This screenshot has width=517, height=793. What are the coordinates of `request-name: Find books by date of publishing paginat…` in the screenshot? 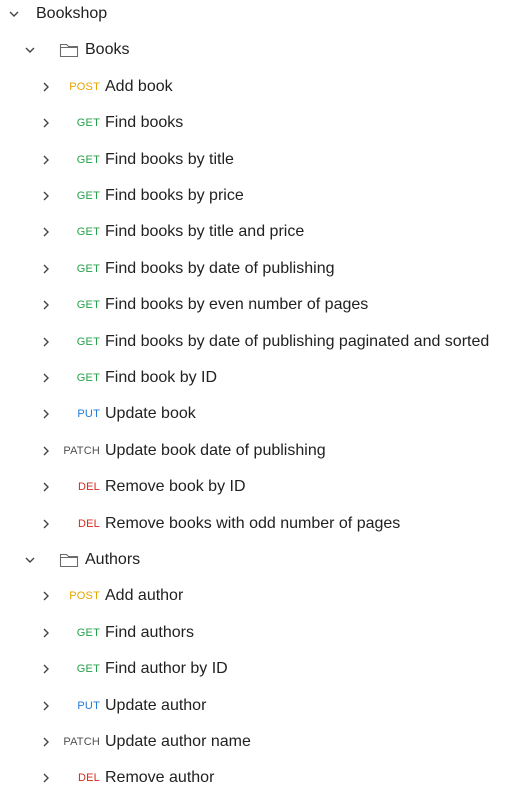 It's located at (297, 341).